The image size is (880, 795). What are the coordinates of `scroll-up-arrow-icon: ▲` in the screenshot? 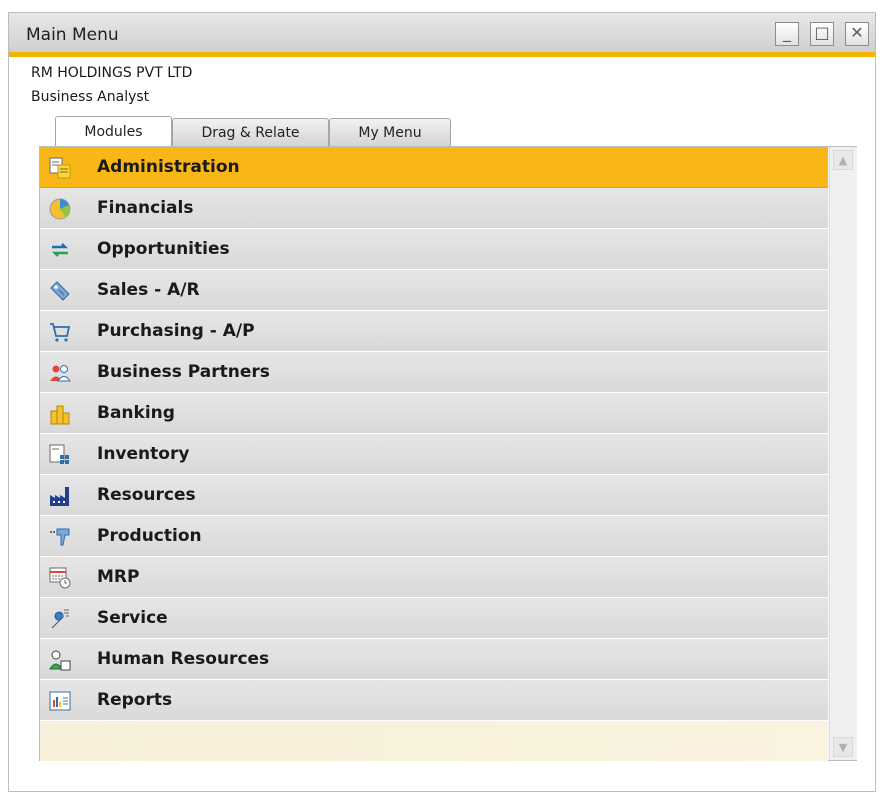 It's located at (843, 160).